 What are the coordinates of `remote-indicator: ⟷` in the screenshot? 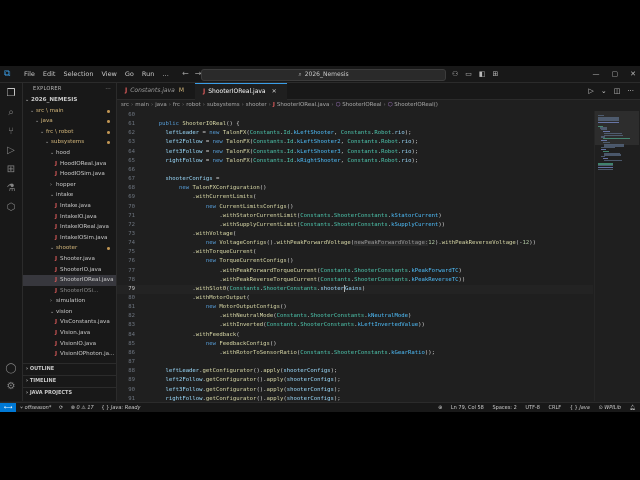 It's located at (8, 407).